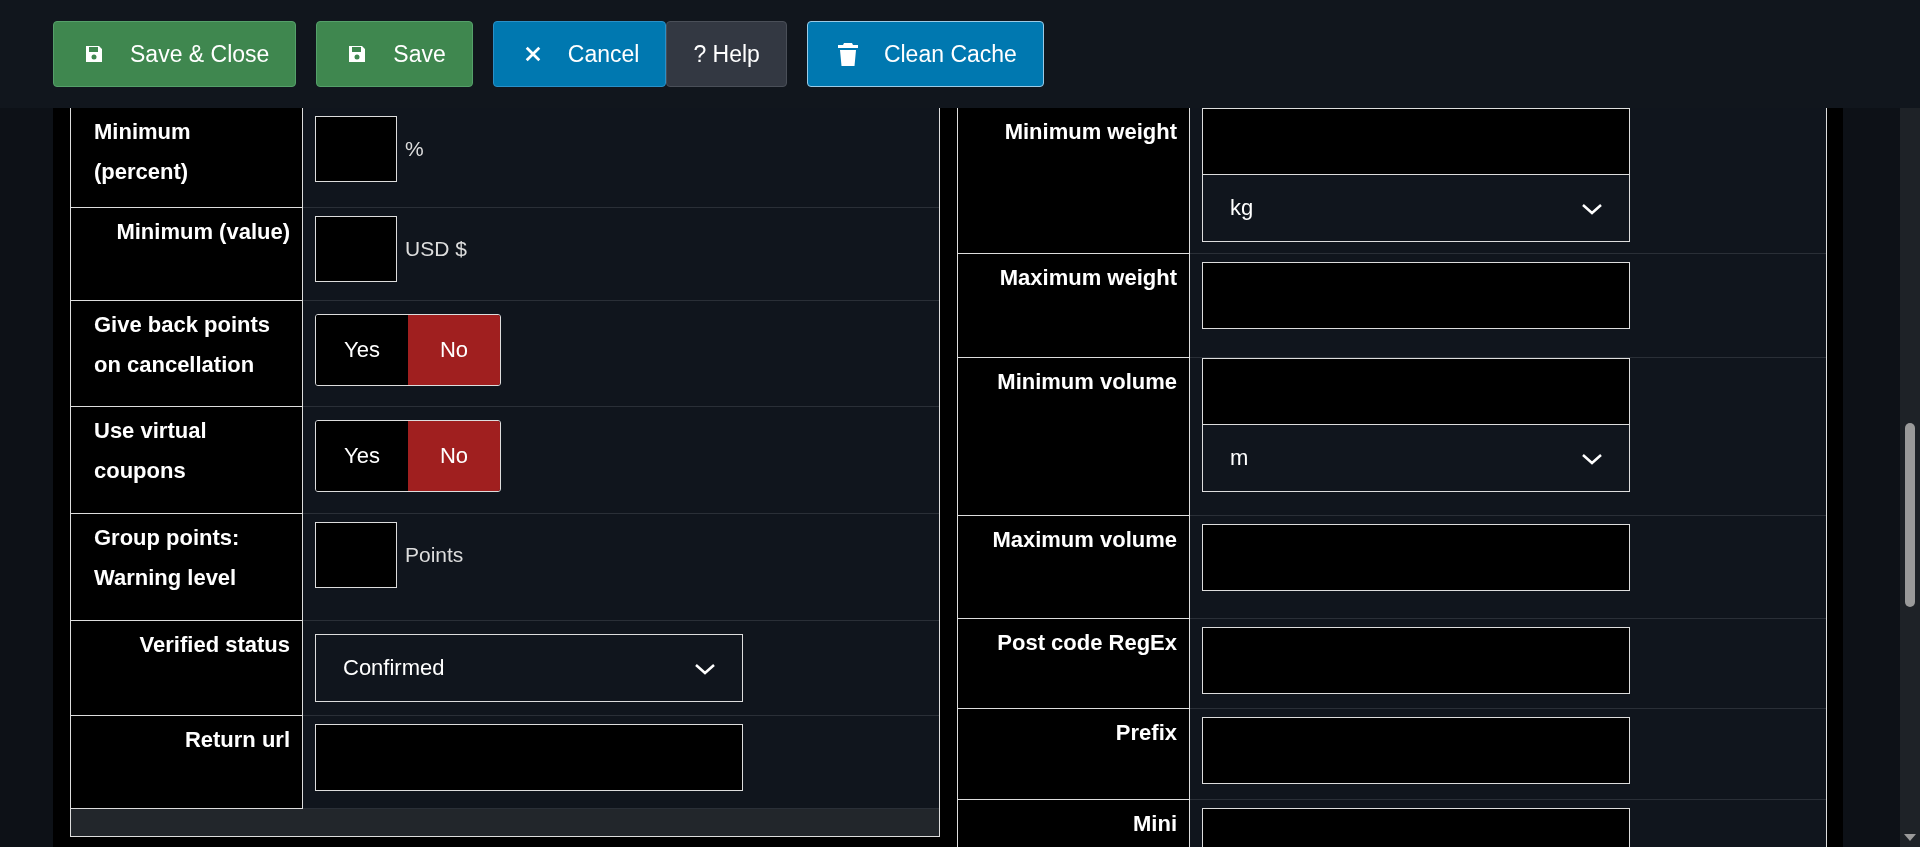 The image size is (1920, 847). What do you see at coordinates (1087, 643) in the screenshot?
I see `field-label: Post code RegEx` at bounding box center [1087, 643].